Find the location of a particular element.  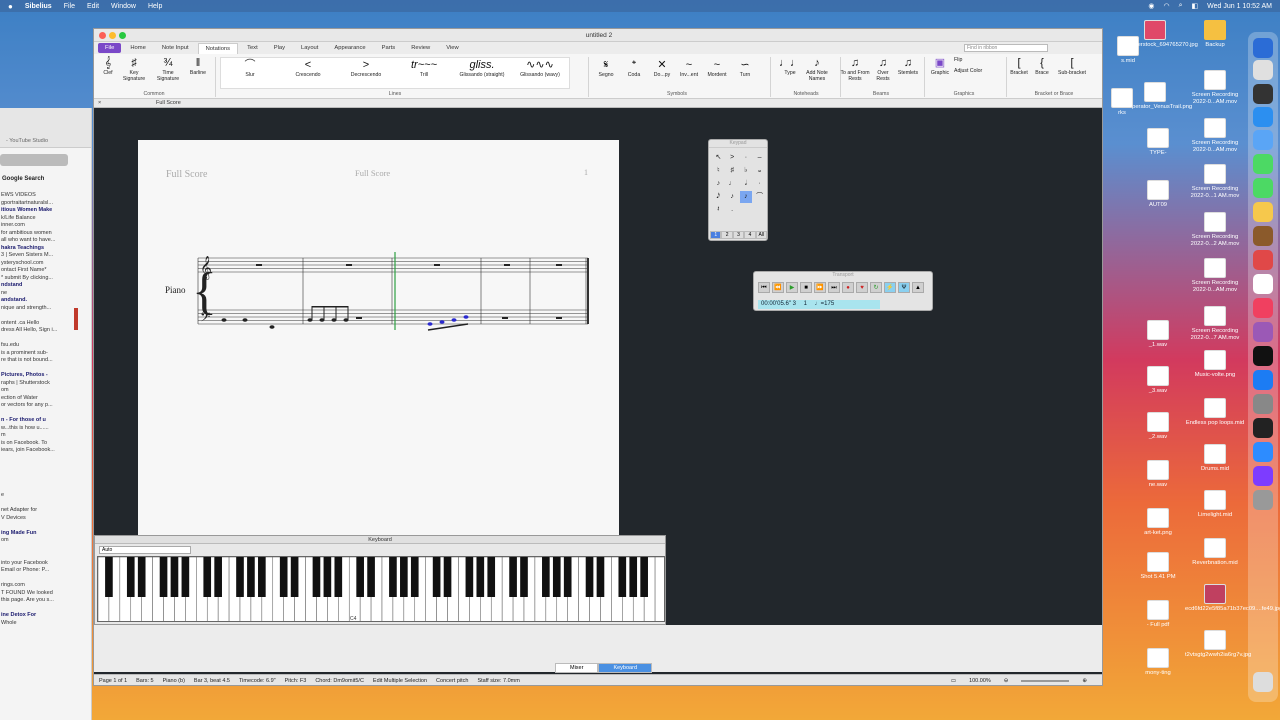

keypad-key: . is located at coordinates (732, 210).